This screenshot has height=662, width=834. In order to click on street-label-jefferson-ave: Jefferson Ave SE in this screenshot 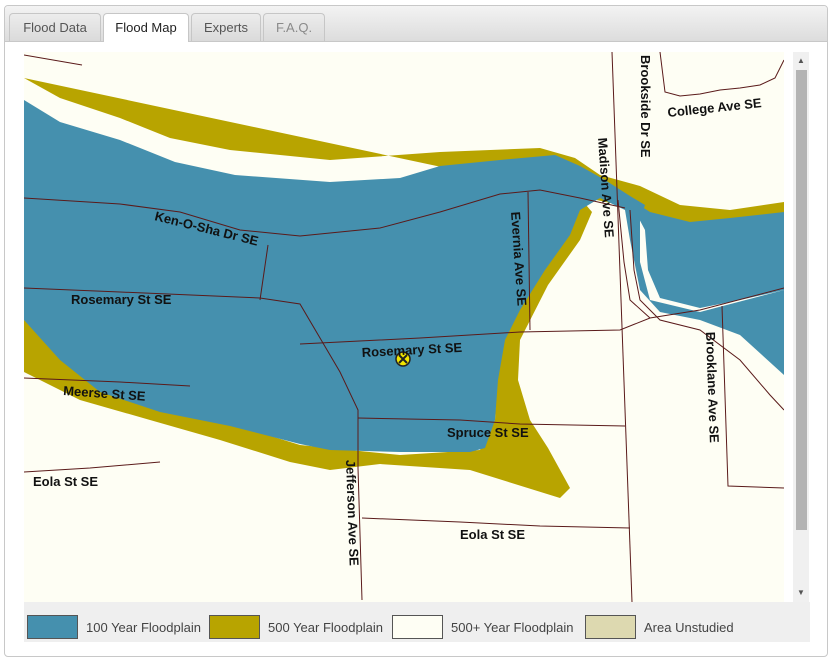, I will do `click(352, 513)`.